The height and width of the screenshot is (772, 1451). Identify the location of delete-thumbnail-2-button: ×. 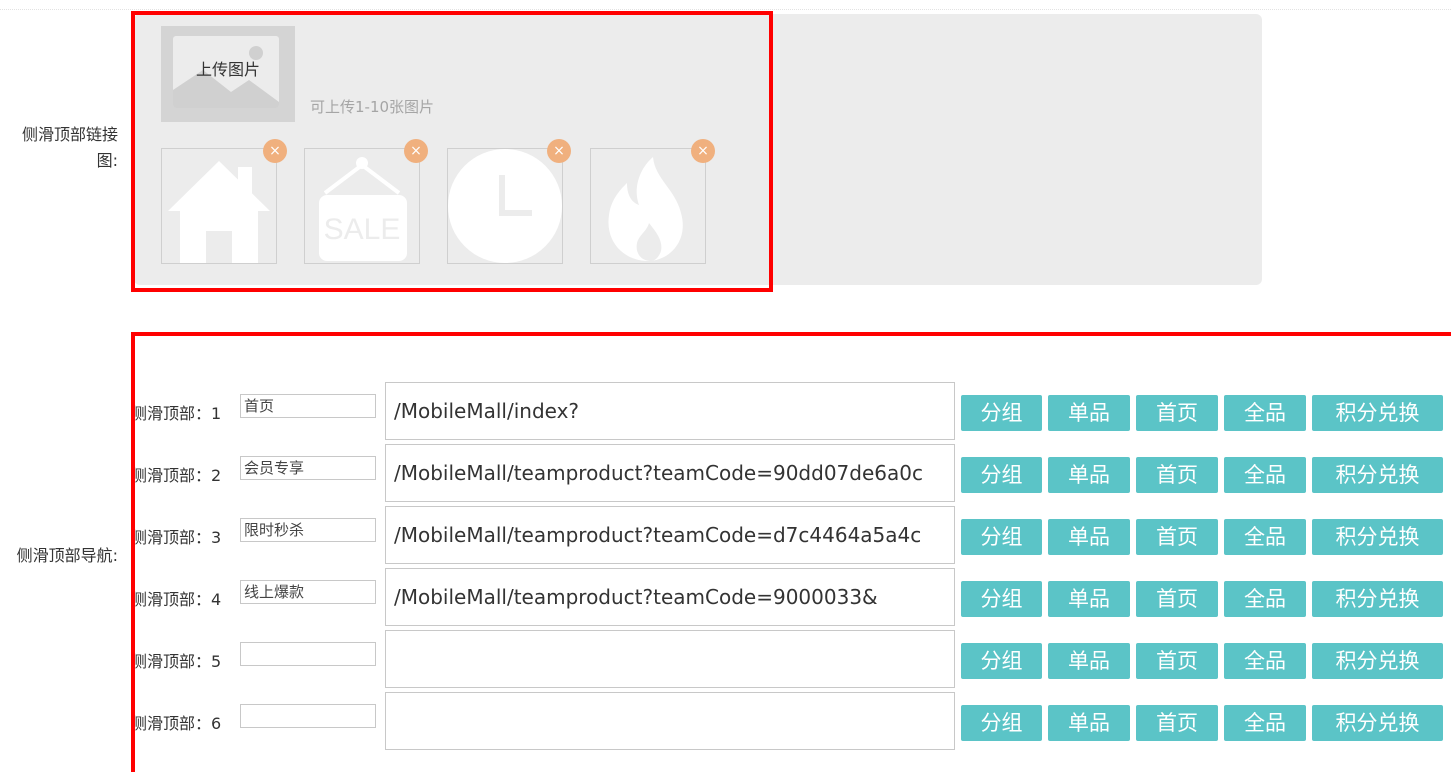
(416, 151).